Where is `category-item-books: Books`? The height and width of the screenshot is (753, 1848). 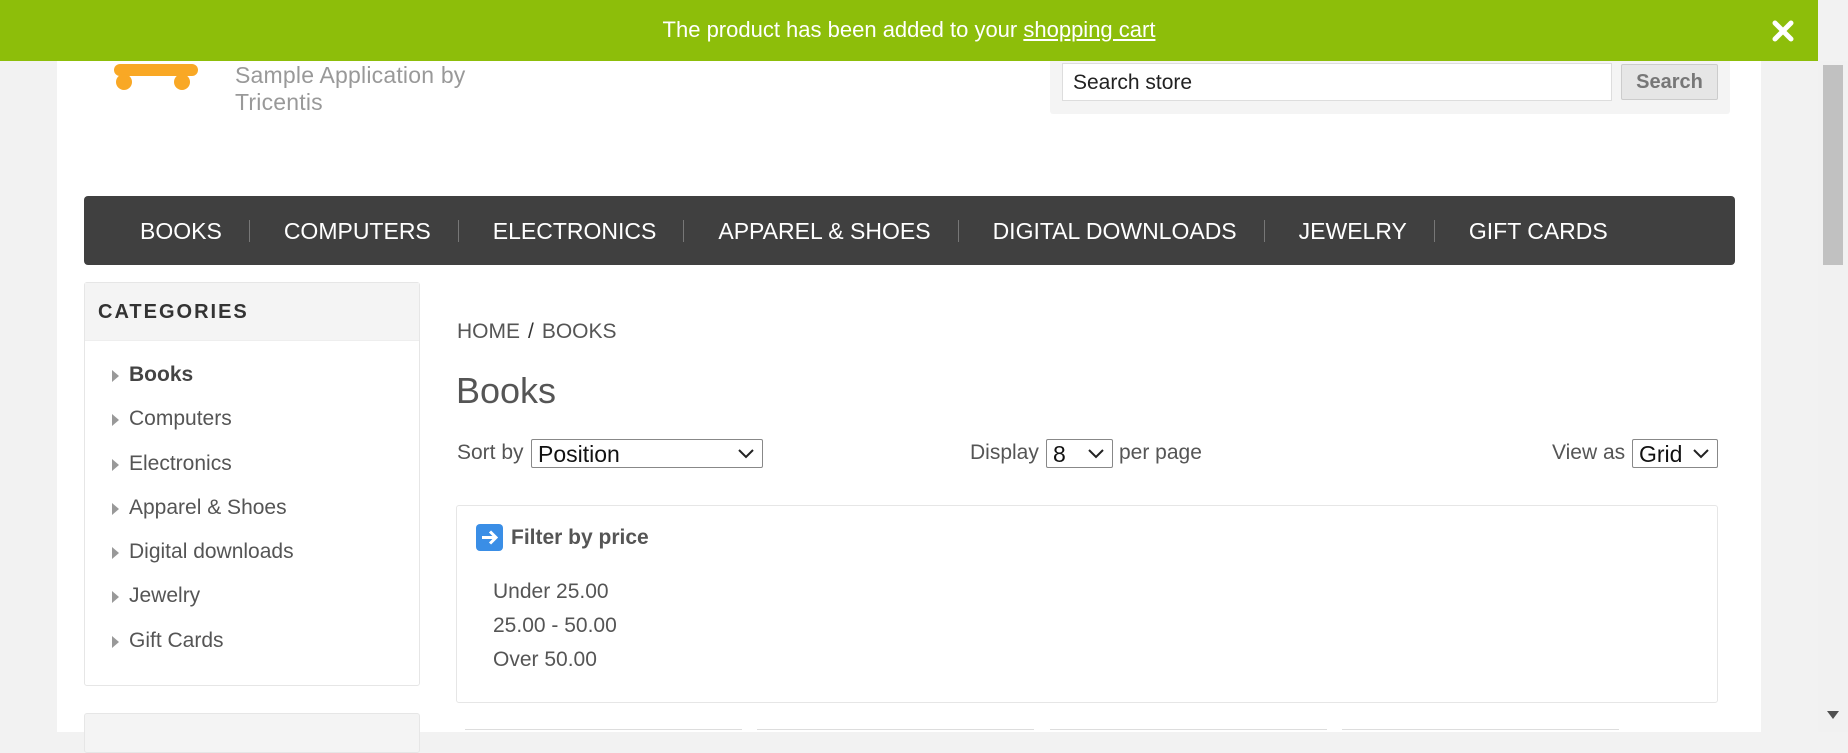 category-item-books: Books is located at coordinates (252, 375).